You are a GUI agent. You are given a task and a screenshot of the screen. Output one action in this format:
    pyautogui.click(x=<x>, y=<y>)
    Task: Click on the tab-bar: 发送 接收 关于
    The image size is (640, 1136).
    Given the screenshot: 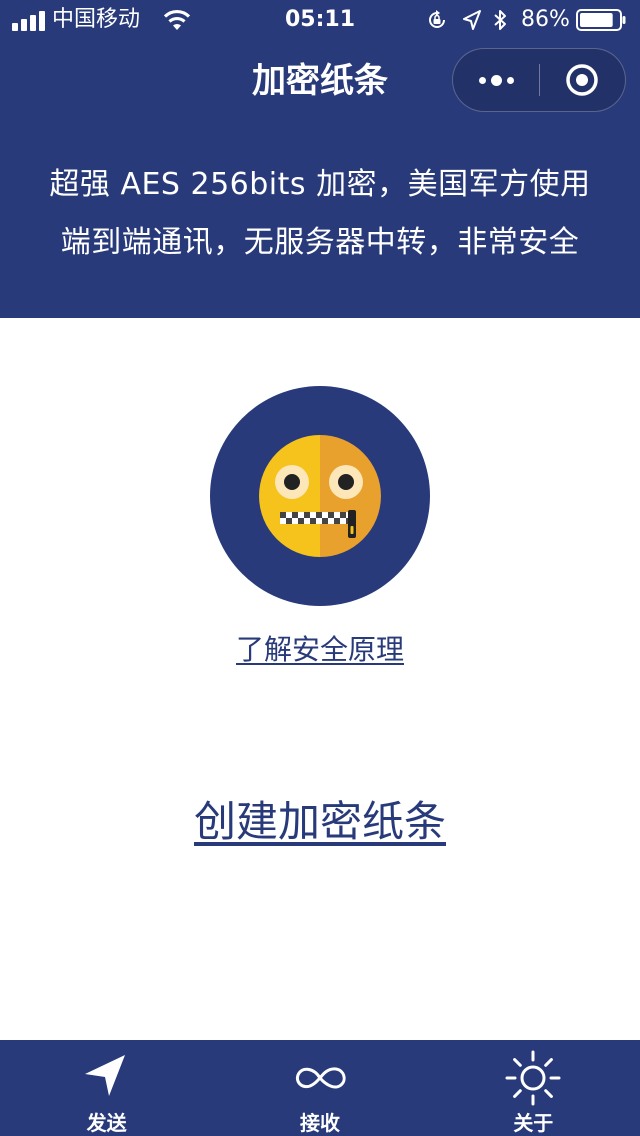 What is the action you would take?
    pyautogui.click(x=320, y=1088)
    